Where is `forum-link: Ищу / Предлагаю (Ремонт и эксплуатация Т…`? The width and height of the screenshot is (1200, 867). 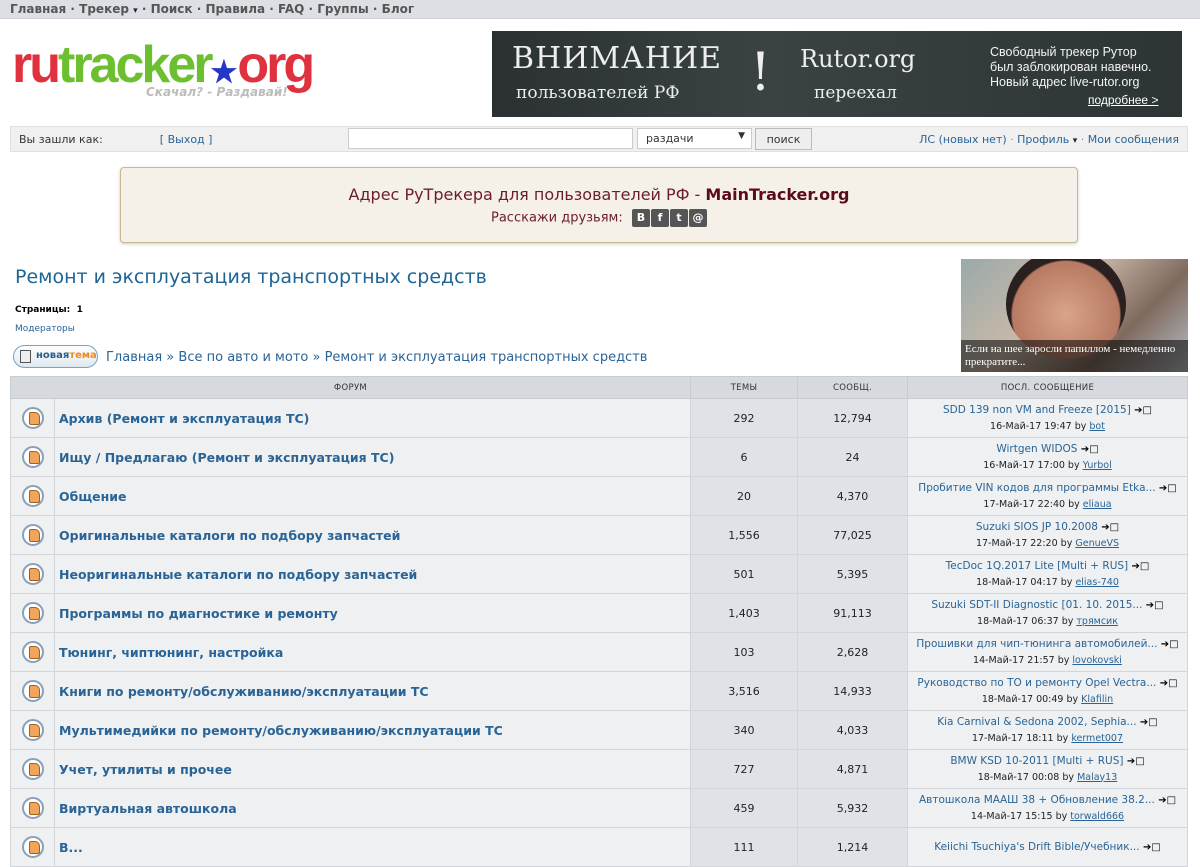
forum-link: Ищу / Предлагаю (Ремонт и эксплуатация Т… is located at coordinates (226, 457).